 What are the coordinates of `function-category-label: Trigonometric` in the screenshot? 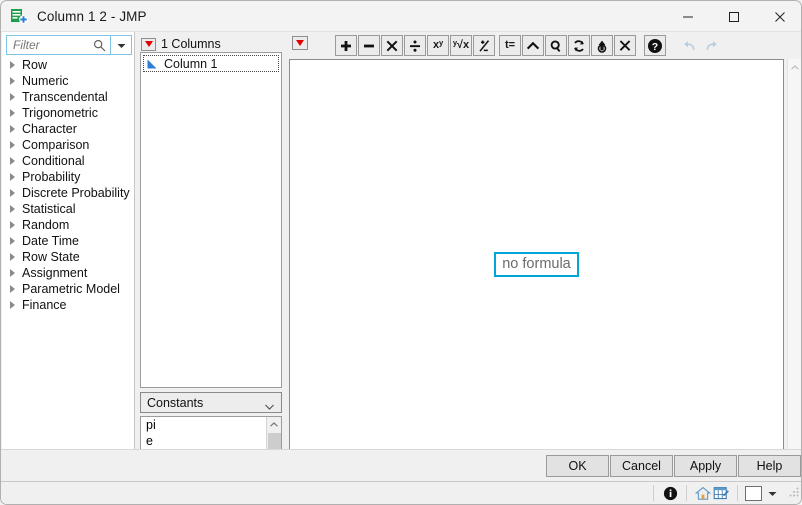 It's located at (60, 113).